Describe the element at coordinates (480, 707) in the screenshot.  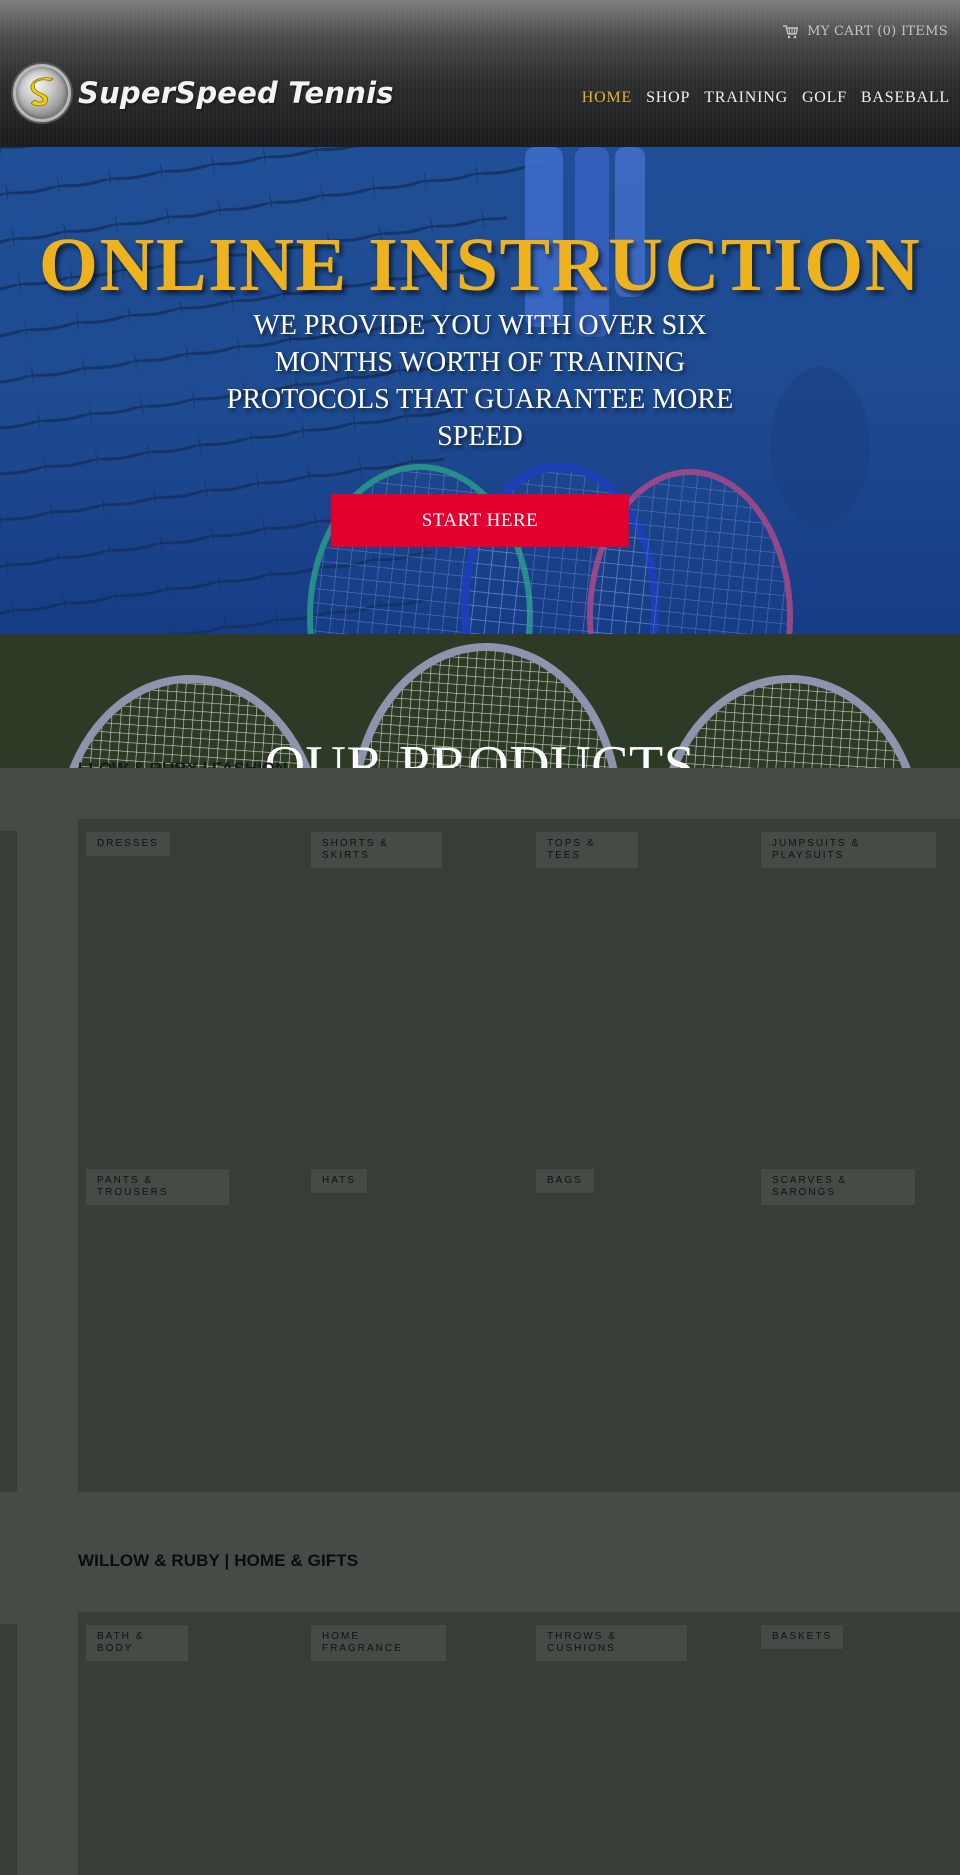
I see `products-banner: OUR PRODUCTS LLOW & RUBY | FASHION` at that location.